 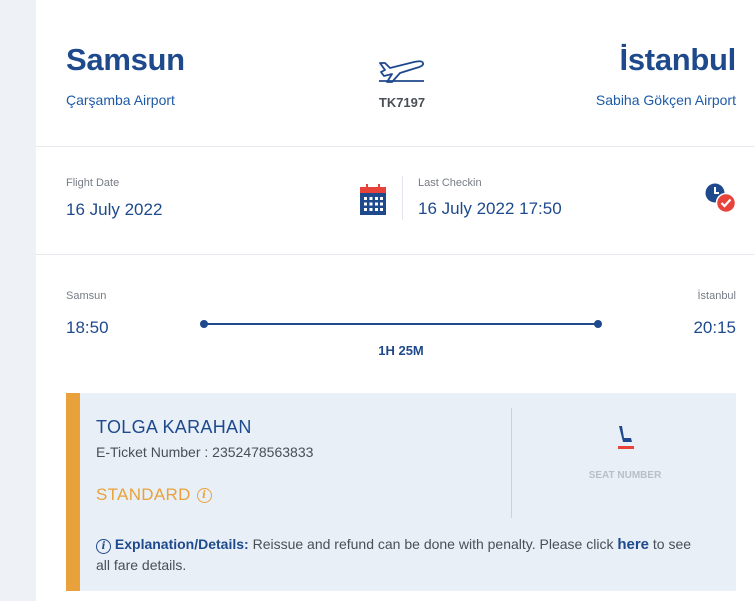 What do you see at coordinates (633, 544) in the screenshot?
I see `fare-details-link: here` at bounding box center [633, 544].